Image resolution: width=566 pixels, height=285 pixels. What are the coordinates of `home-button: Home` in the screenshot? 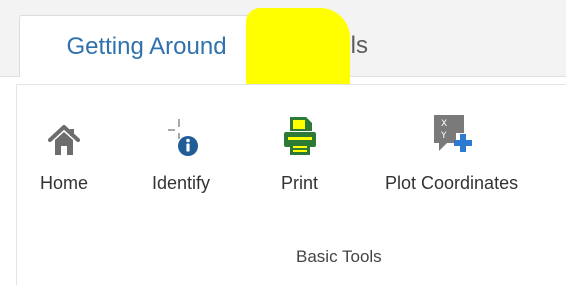 It's located at (64, 139).